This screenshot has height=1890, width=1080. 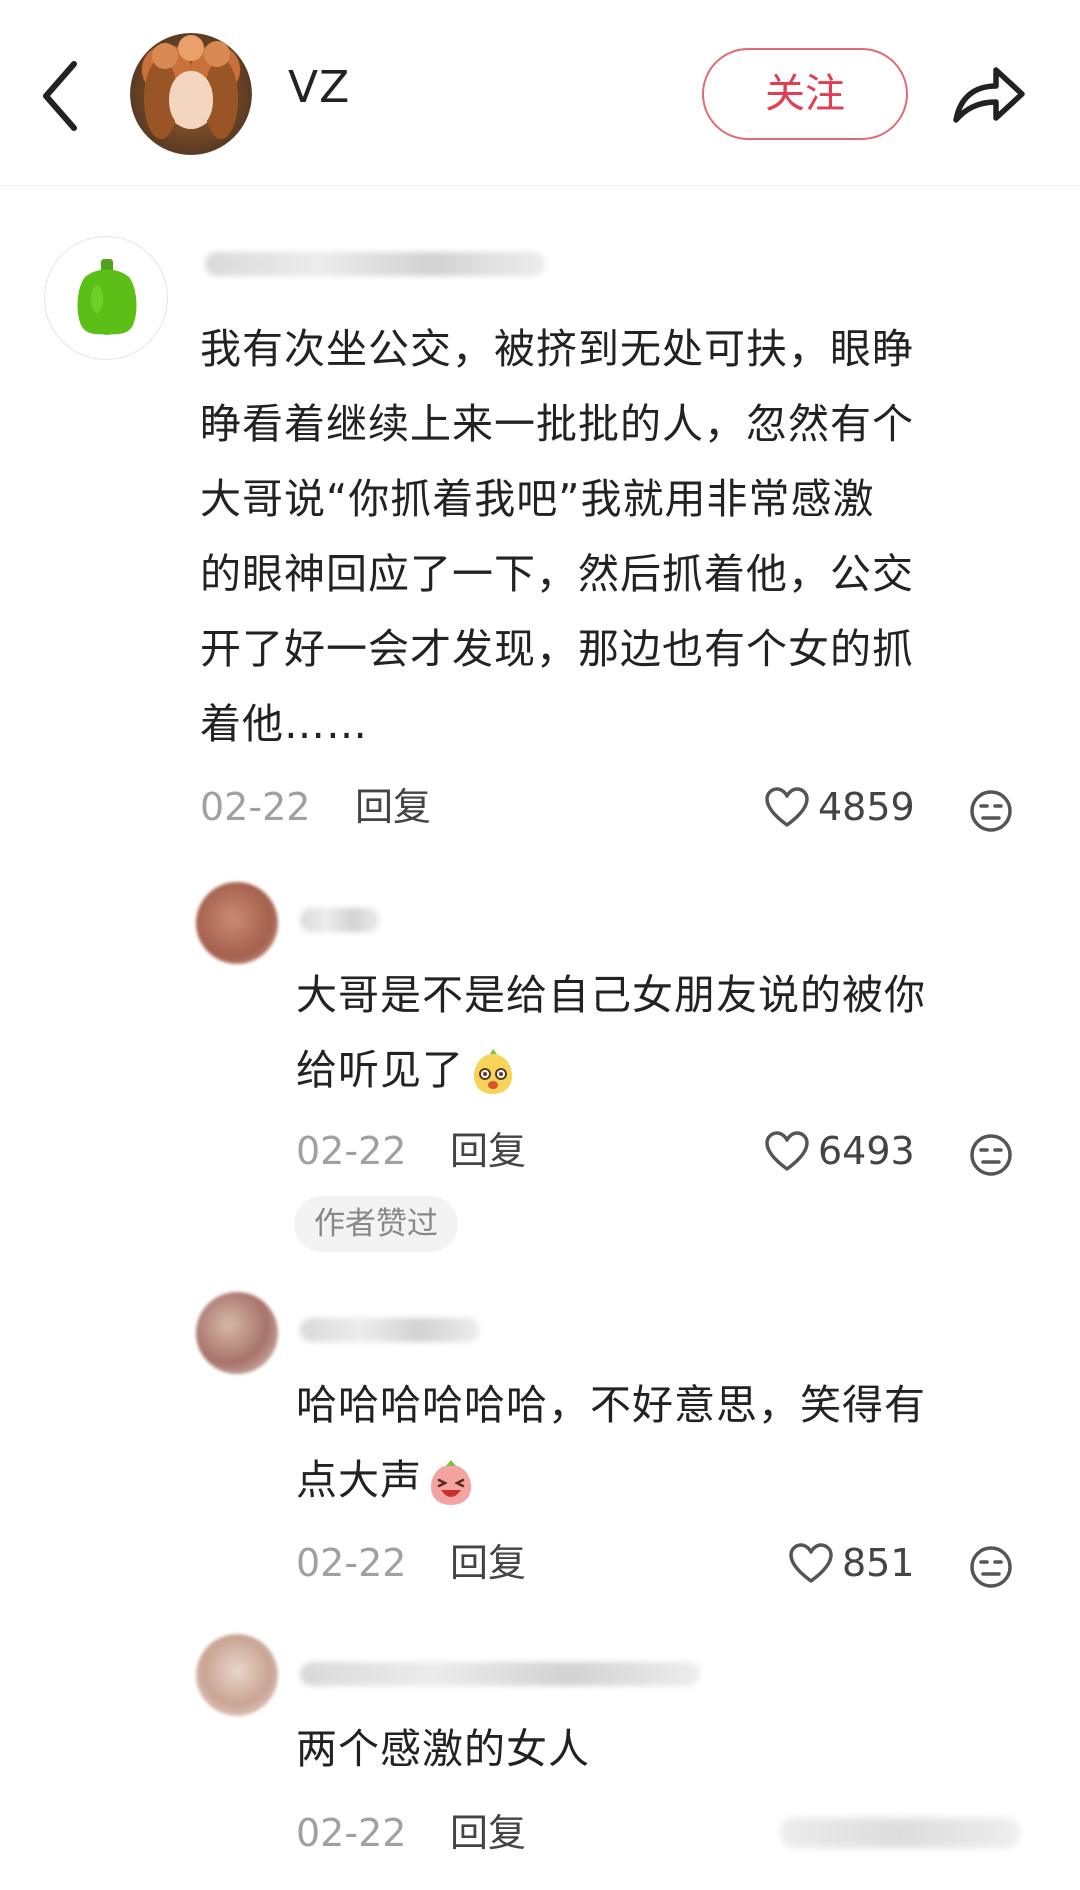 I want to click on author-liked-badge: 作者赞过, so click(x=376, y=1224).